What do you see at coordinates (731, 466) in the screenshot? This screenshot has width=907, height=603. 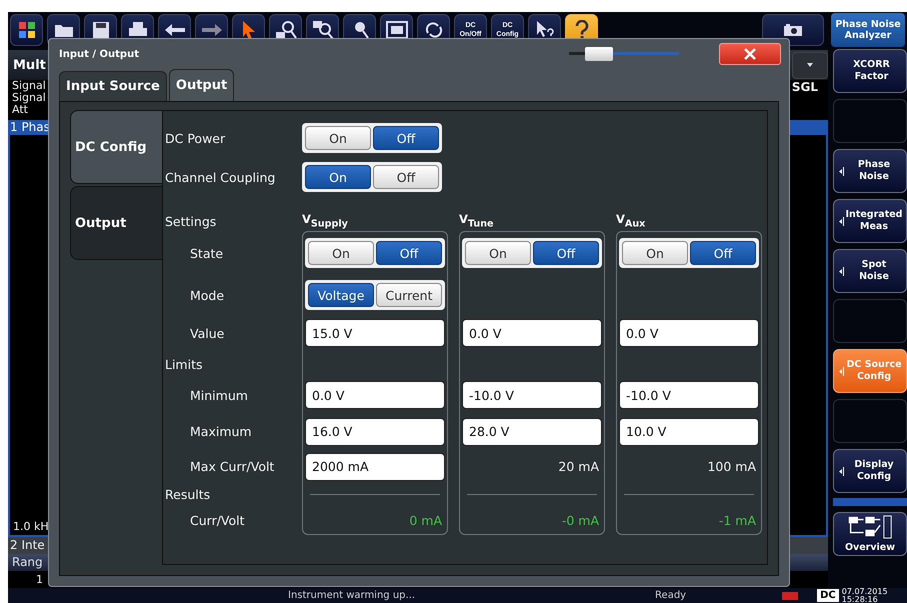 I see `value-text: 100 mA` at bounding box center [731, 466].